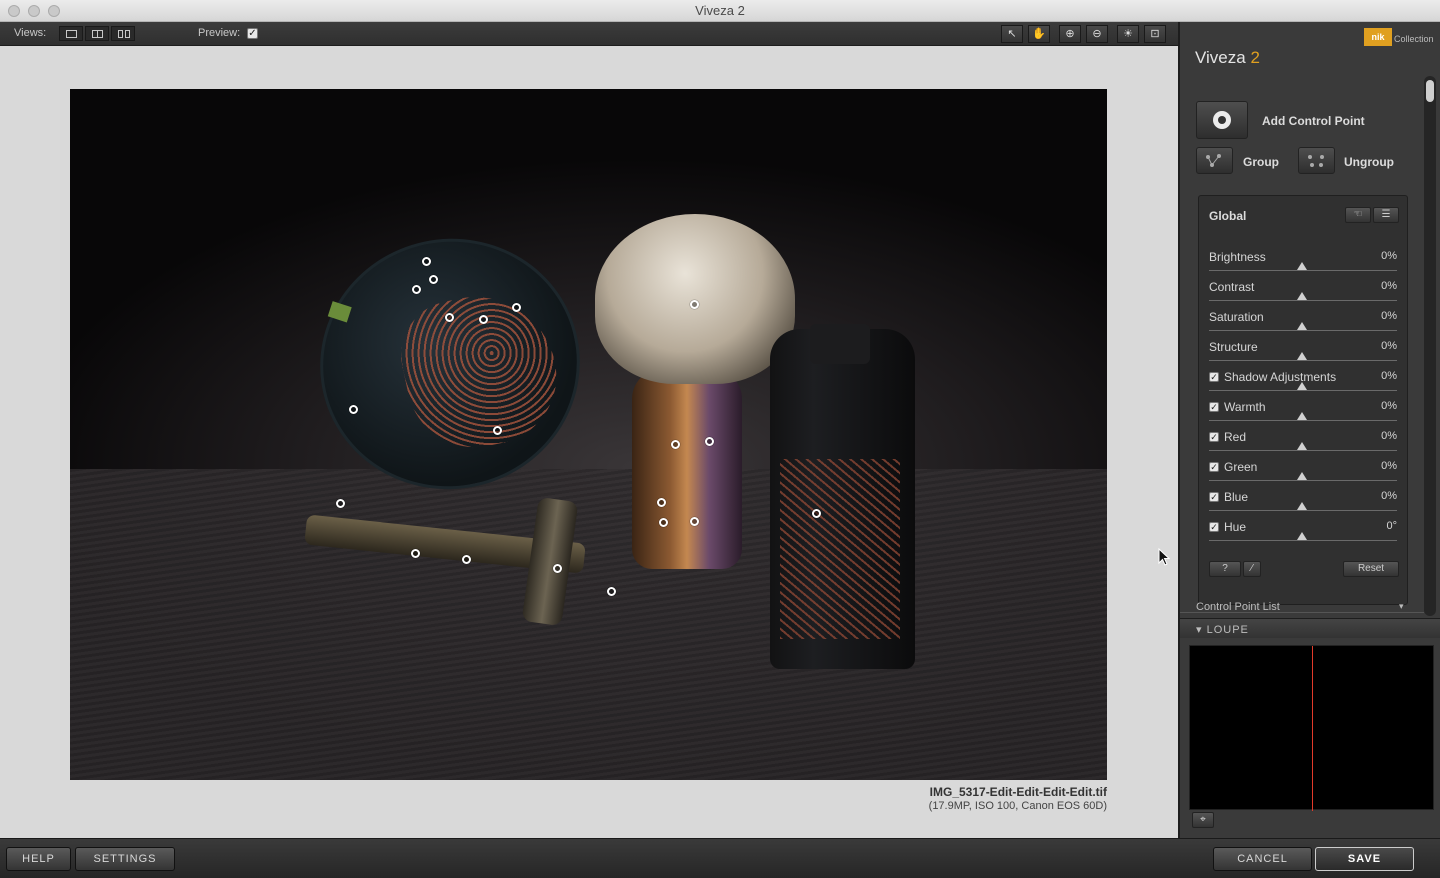 The height and width of the screenshot is (878, 1440). I want to click on slider-red: ✓ Red 0%, so click(1303, 445).